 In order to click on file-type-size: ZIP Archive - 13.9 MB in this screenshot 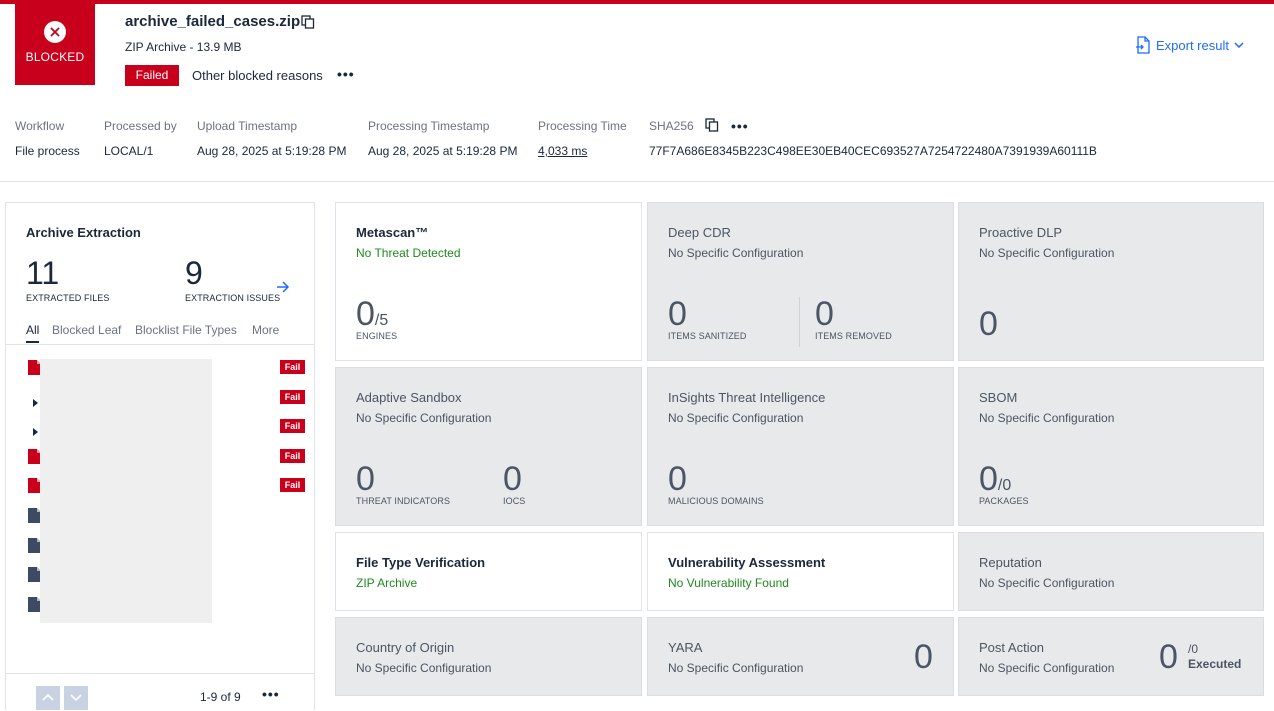, I will do `click(183, 47)`.